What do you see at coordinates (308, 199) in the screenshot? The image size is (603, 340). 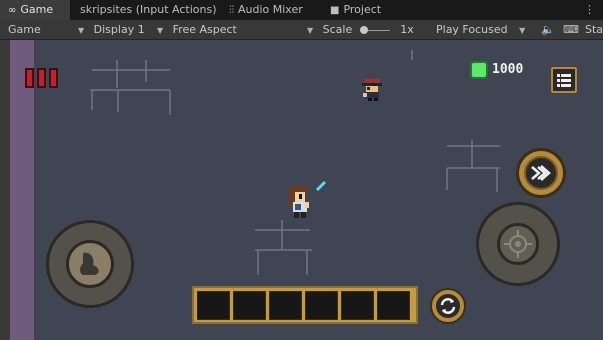 I see `player-sprite` at bounding box center [308, 199].